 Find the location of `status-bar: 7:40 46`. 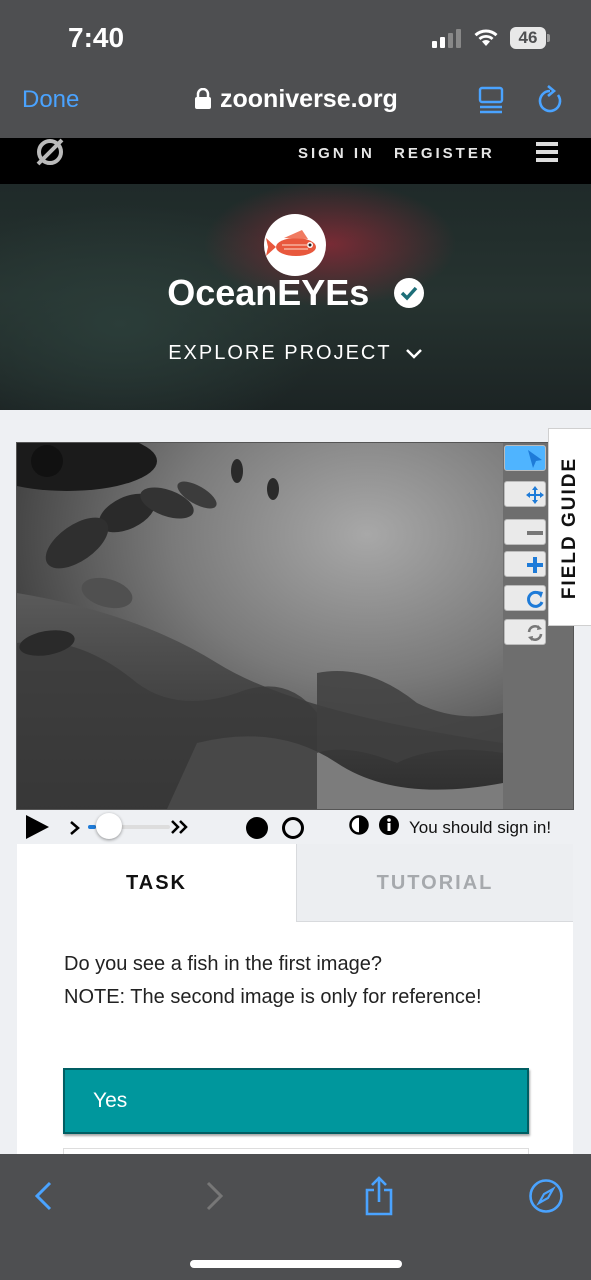

status-bar: 7:40 46 is located at coordinates (295, 36).